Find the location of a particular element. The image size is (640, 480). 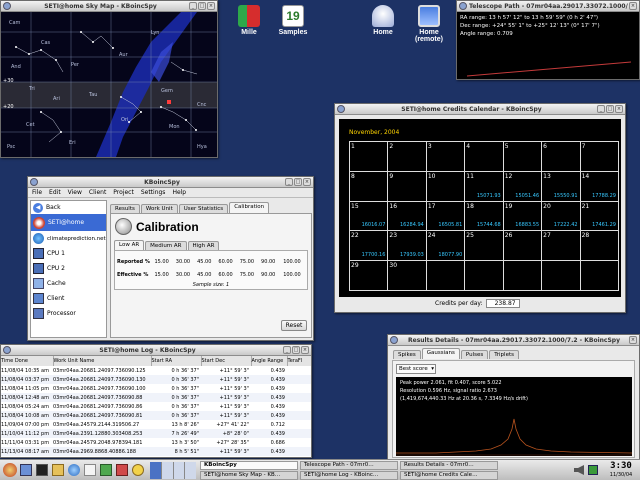

network-icon is located at coordinates (593, 470).